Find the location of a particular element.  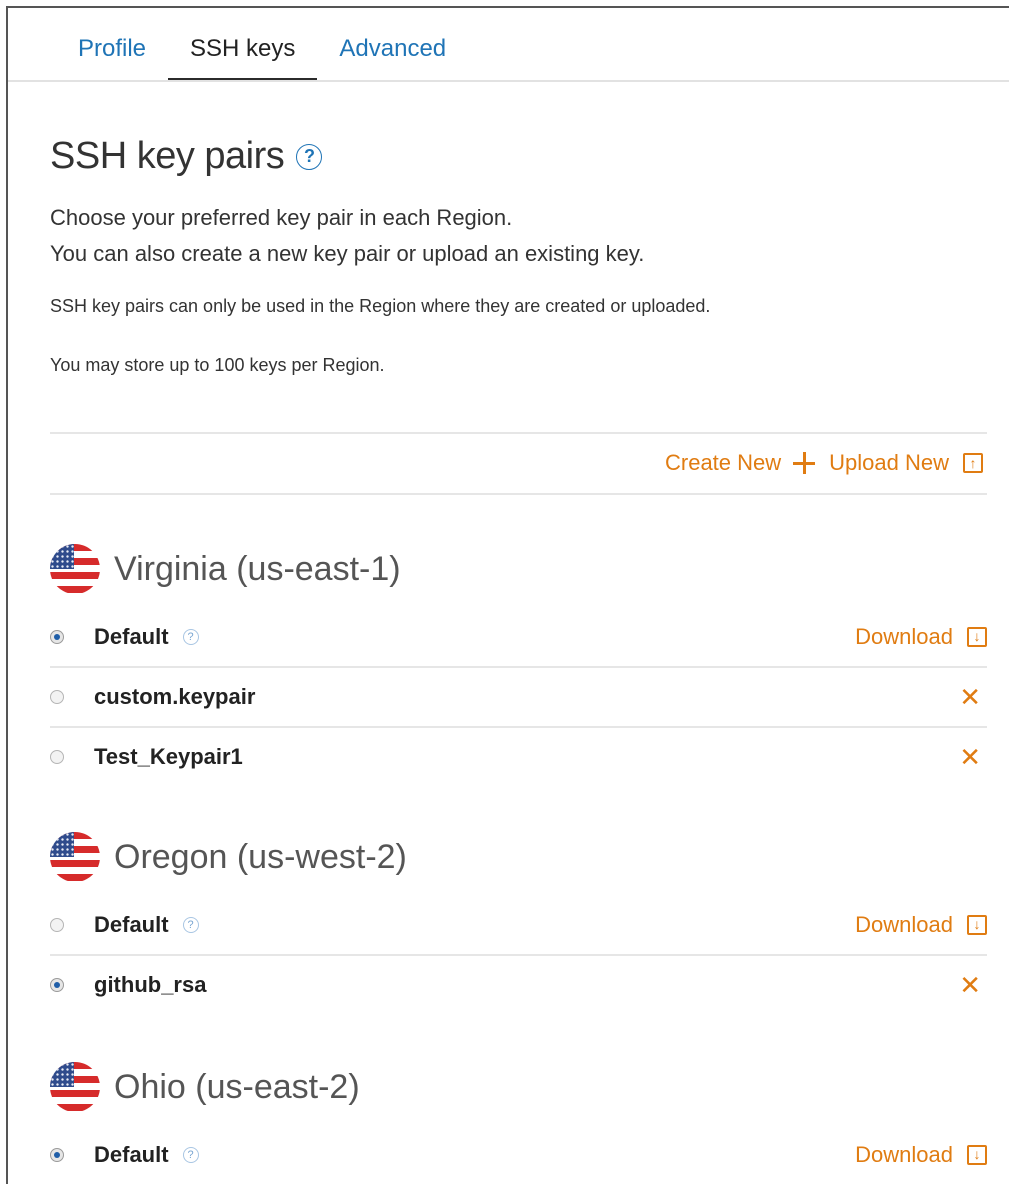

key-actions: Create New Upload New ↑ is located at coordinates (824, 463).